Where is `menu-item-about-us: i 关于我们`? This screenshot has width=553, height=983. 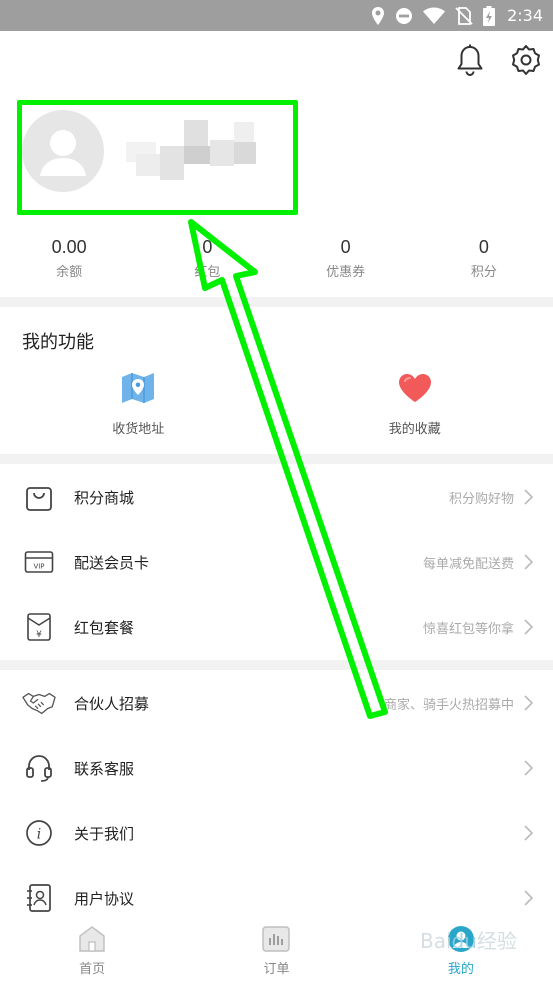 menu-item-about-us: i 关于我们 is located at coordinates (276, 833).